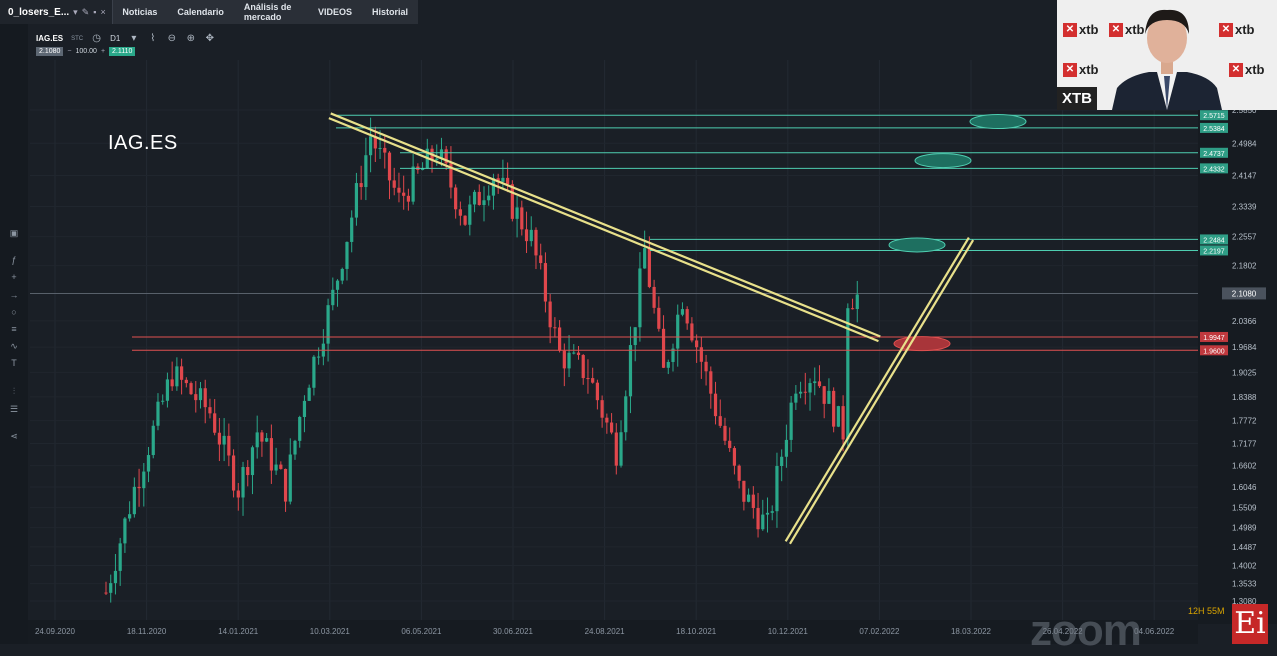 This screenshot has height=656, width=1277. Describe the element at coordinates (49, 38) in the screenshot. I see `symbol-label: IAG.ES` at that location.